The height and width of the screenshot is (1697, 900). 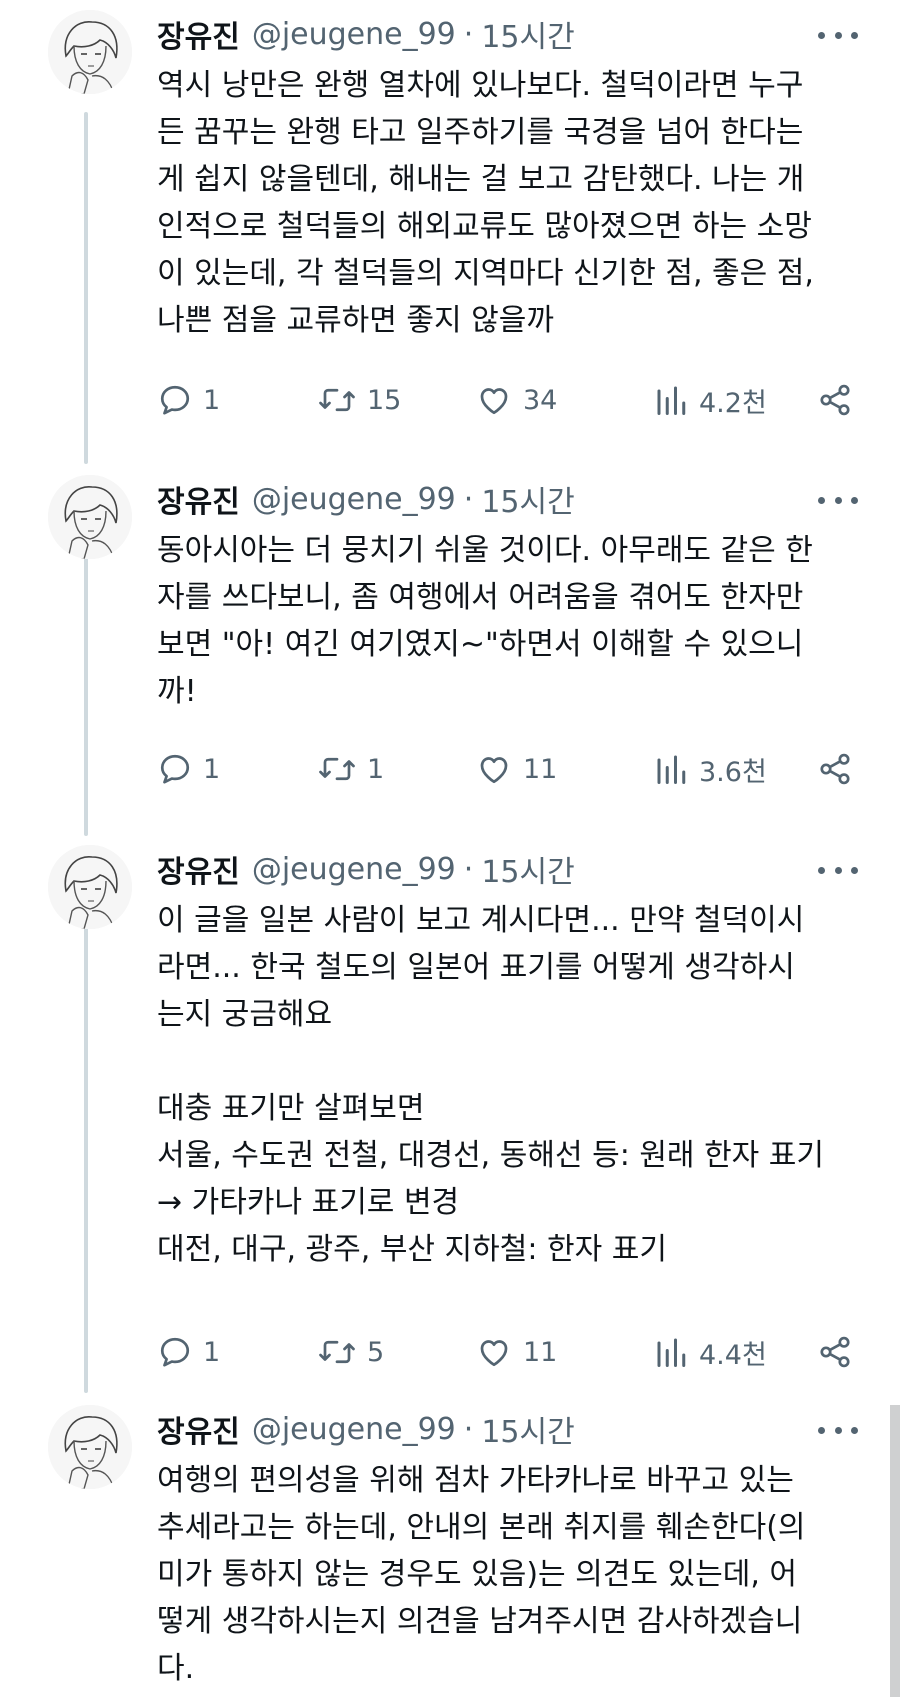 What do you see at coordinates (477, 1574) in the screenshot?
I see `tweet-text-line: 미가 통하지 않는 경우도 있음)는 의견도 있는데, 어` at bounding box center [477, 1574].